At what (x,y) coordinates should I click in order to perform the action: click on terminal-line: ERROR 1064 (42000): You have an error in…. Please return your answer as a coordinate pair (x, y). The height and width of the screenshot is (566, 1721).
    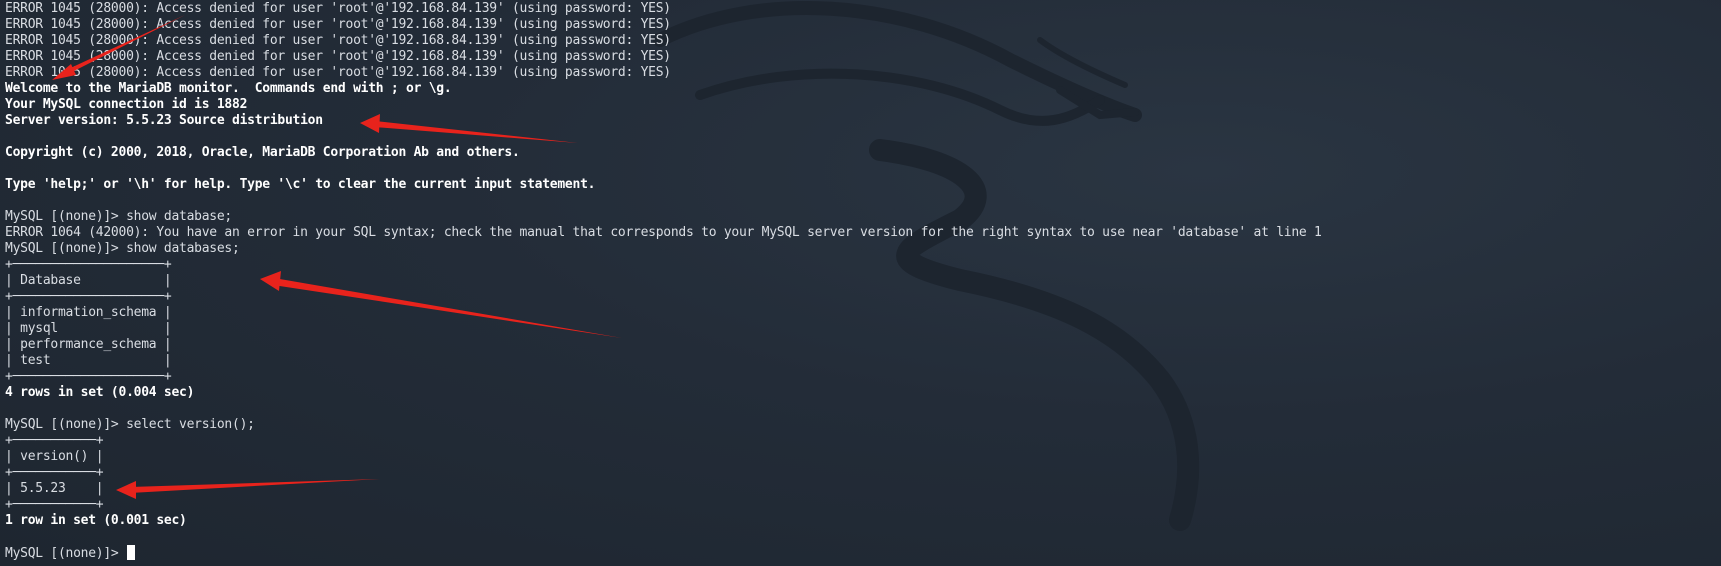
    Looking at the image, I should click on (663, 232).